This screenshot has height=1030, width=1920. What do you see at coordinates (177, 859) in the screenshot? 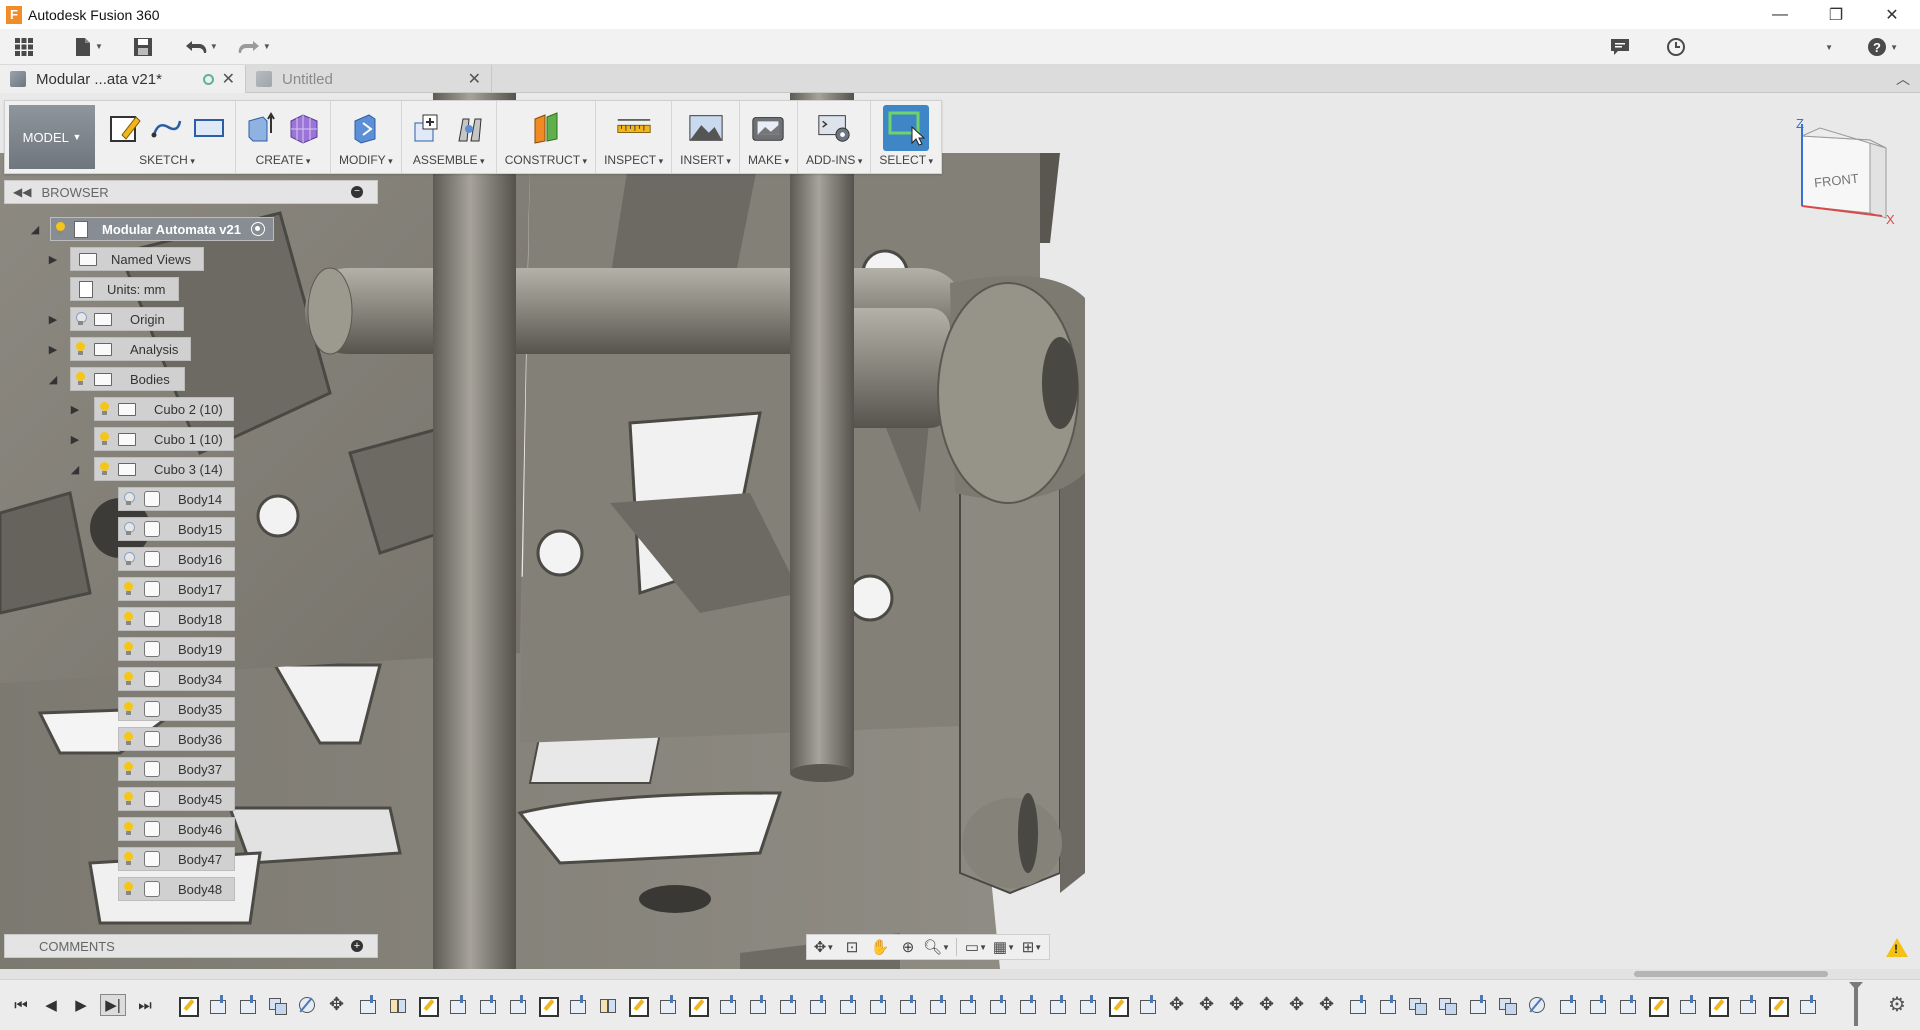
I see `tree-item-body: Body47` at bounding box center [177, 859].